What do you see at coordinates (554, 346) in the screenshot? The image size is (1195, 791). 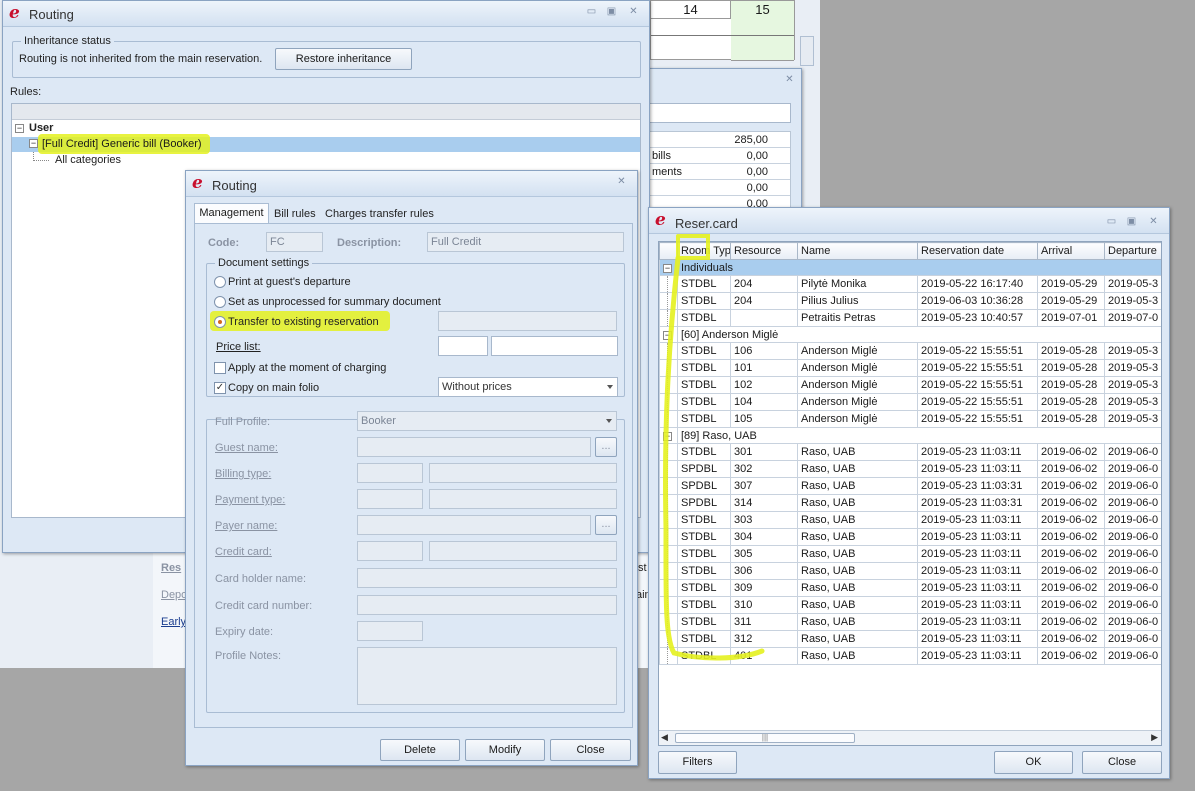 I see `price-list-name-field` at bounding box center [554, 346].